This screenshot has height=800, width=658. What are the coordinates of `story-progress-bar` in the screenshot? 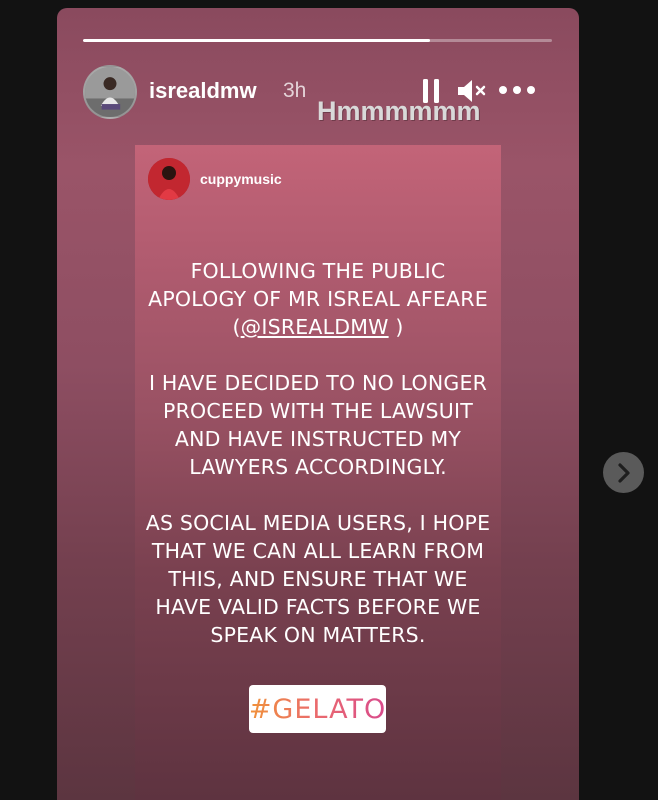 It's located at (317, 40).